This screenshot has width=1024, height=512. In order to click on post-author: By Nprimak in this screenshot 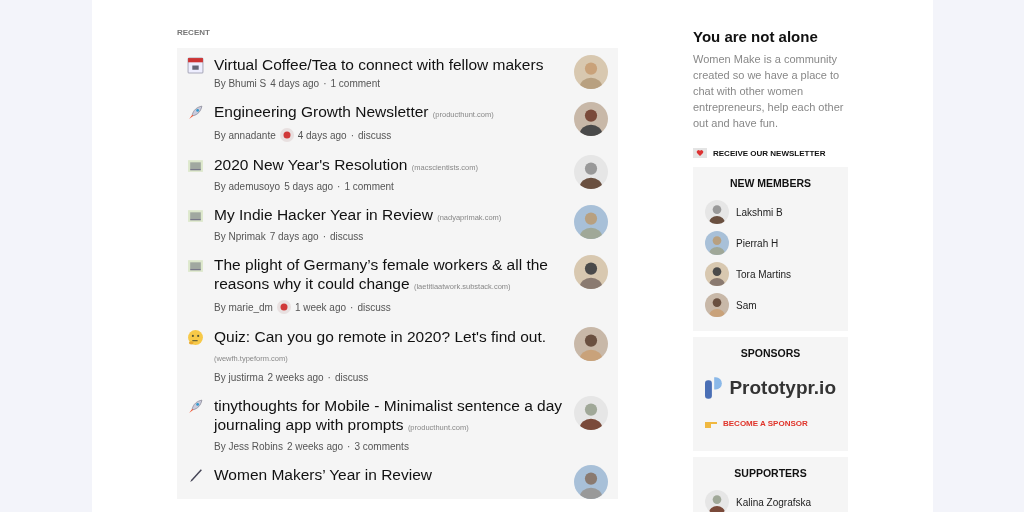, I will do `click(240, 236)`.